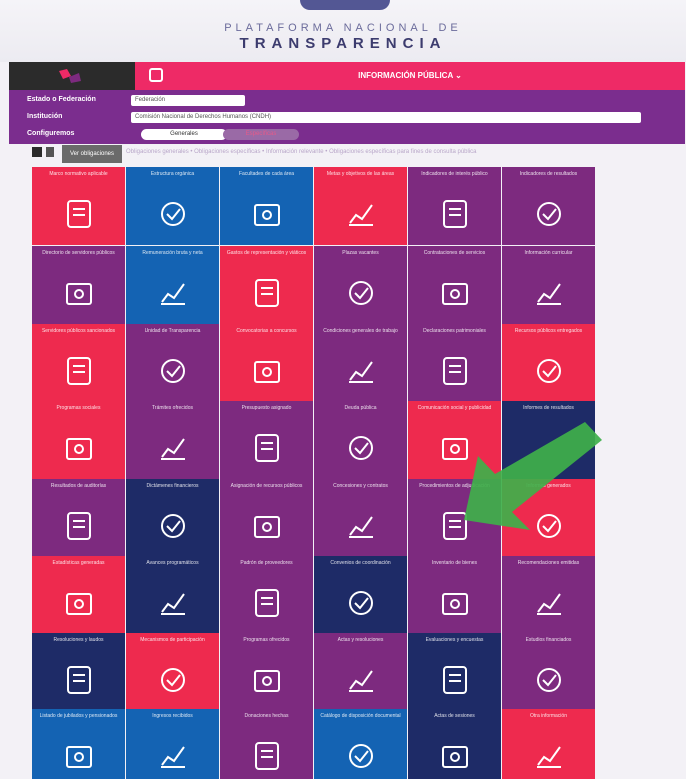 The width and height of the screenshot is (686, 779). Describe the element at coordinates (455, 604) in the screenshot. I see `people-money-icon` at that location.